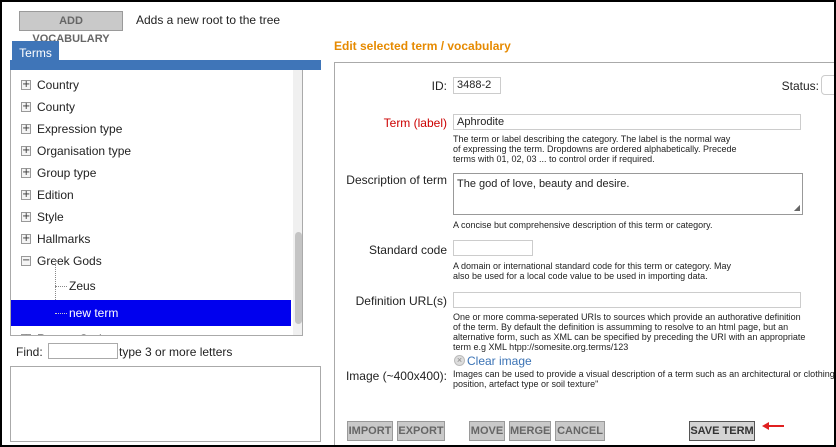  What do you see at coordinates (151, 331) in the screenshot?
I see `tree-item-roman-gods: + Roman Gods` at bounding box center [151, 331].